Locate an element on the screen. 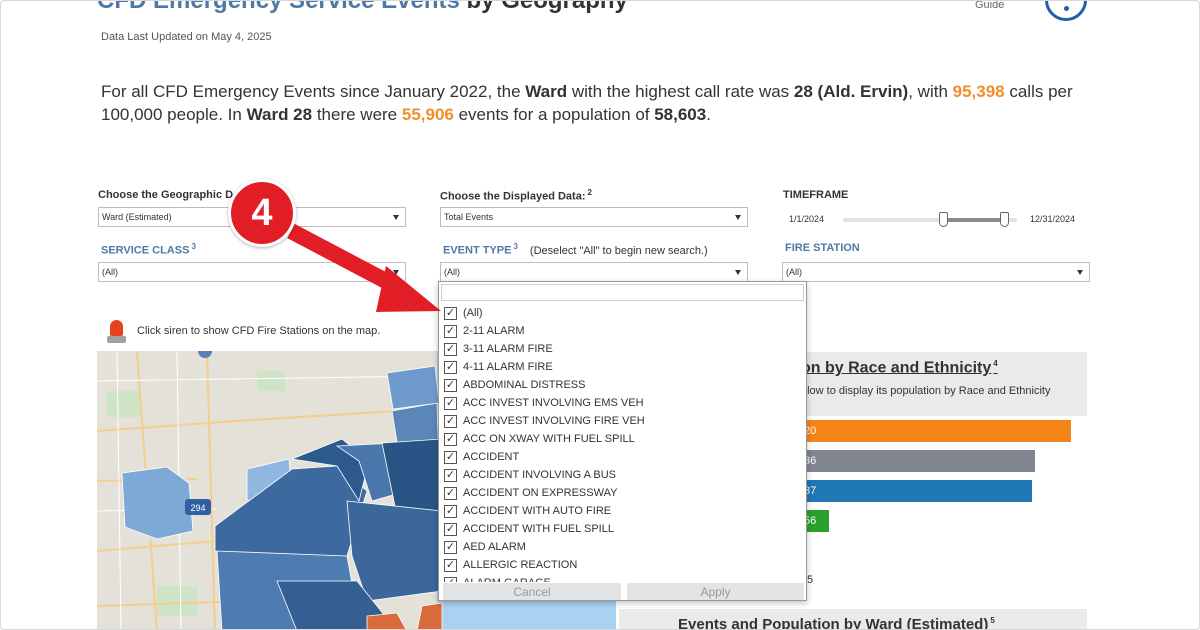 This screenshot has width=1200, height=630. event-type-option: ✓ ALARM GARAGE is located at coordinates (622, 578).